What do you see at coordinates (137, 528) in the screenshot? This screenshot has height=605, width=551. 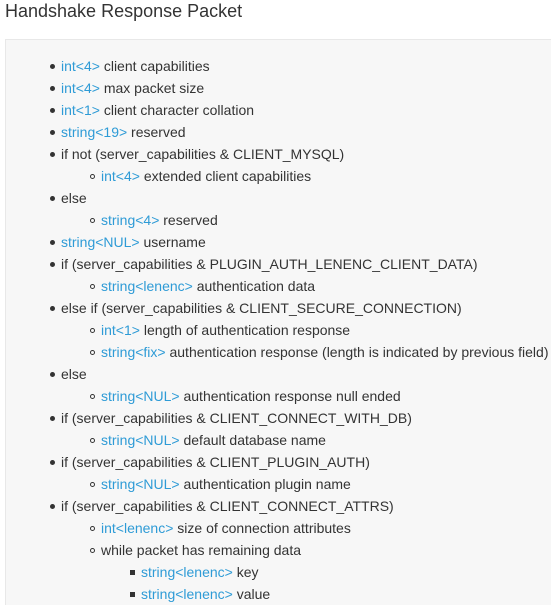 I see `data-type-link: int<lenenc>` at bounding box center [137, 528].